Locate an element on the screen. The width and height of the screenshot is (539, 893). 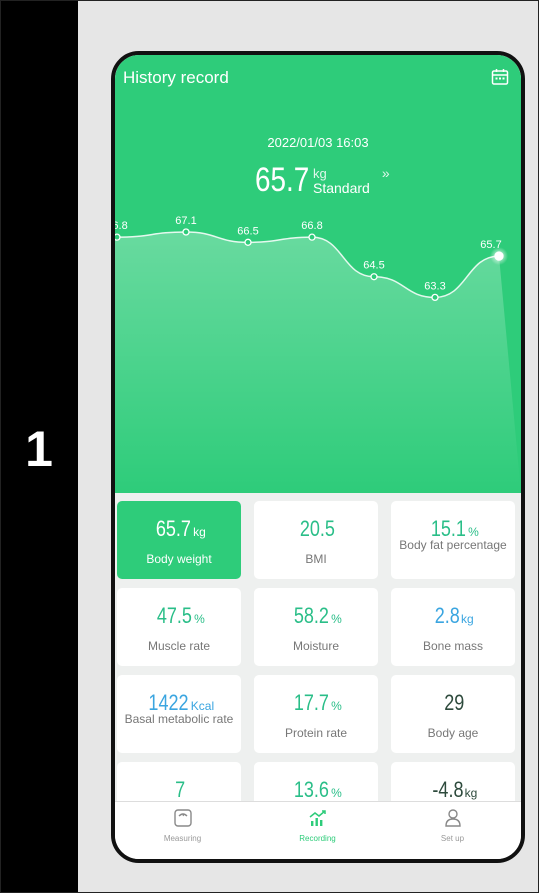
metric-label: Body fat percentage is located at coordinates (453, 545).